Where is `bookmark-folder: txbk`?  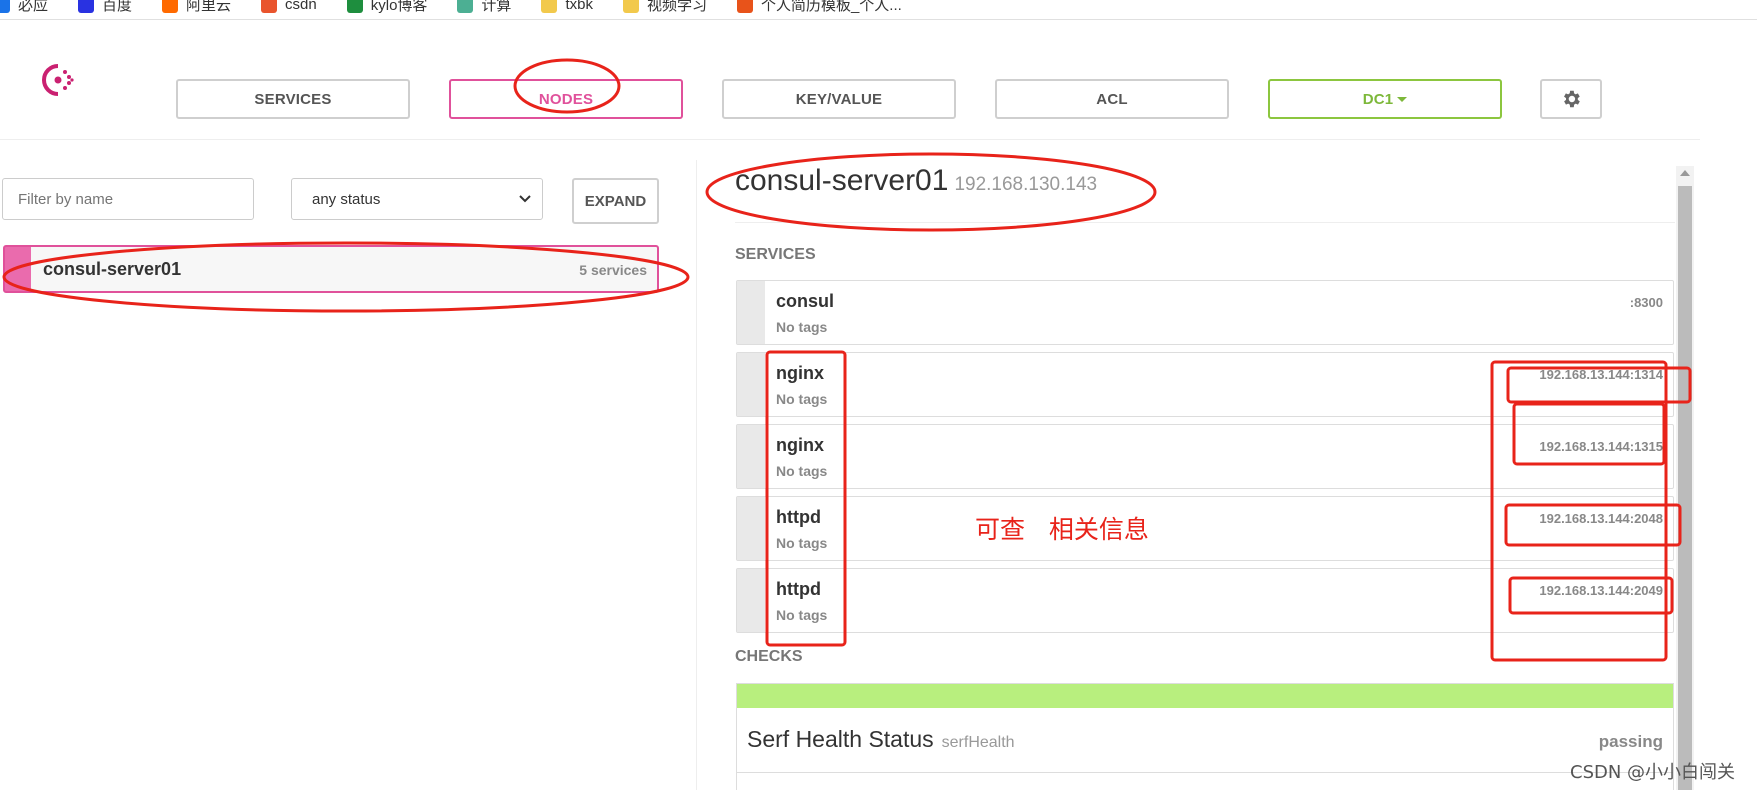
bookmark-folder: txbk is located at coordinates (567, 6).